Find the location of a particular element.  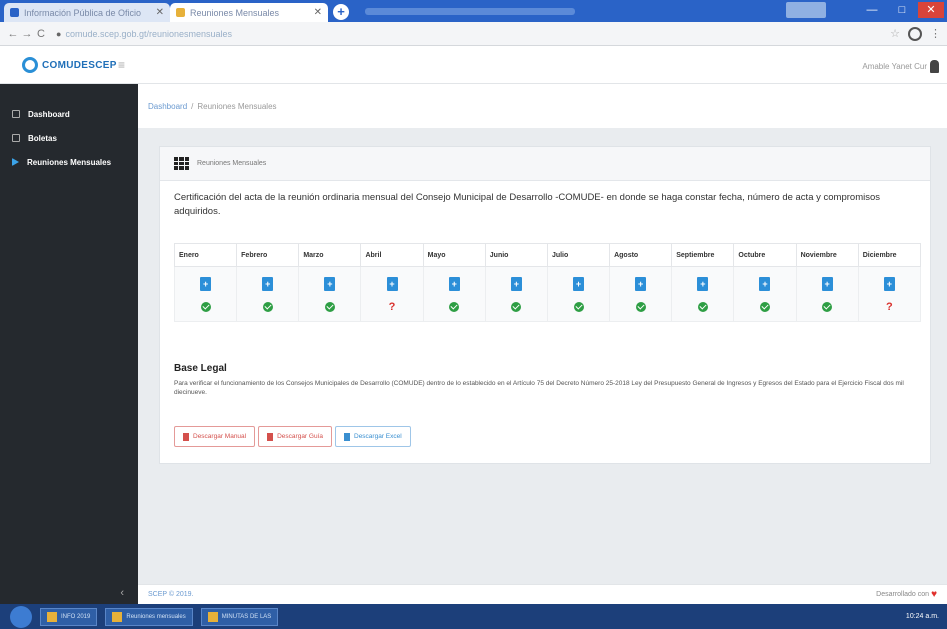

logo-mark-icon is located at coordinates (30, 65).